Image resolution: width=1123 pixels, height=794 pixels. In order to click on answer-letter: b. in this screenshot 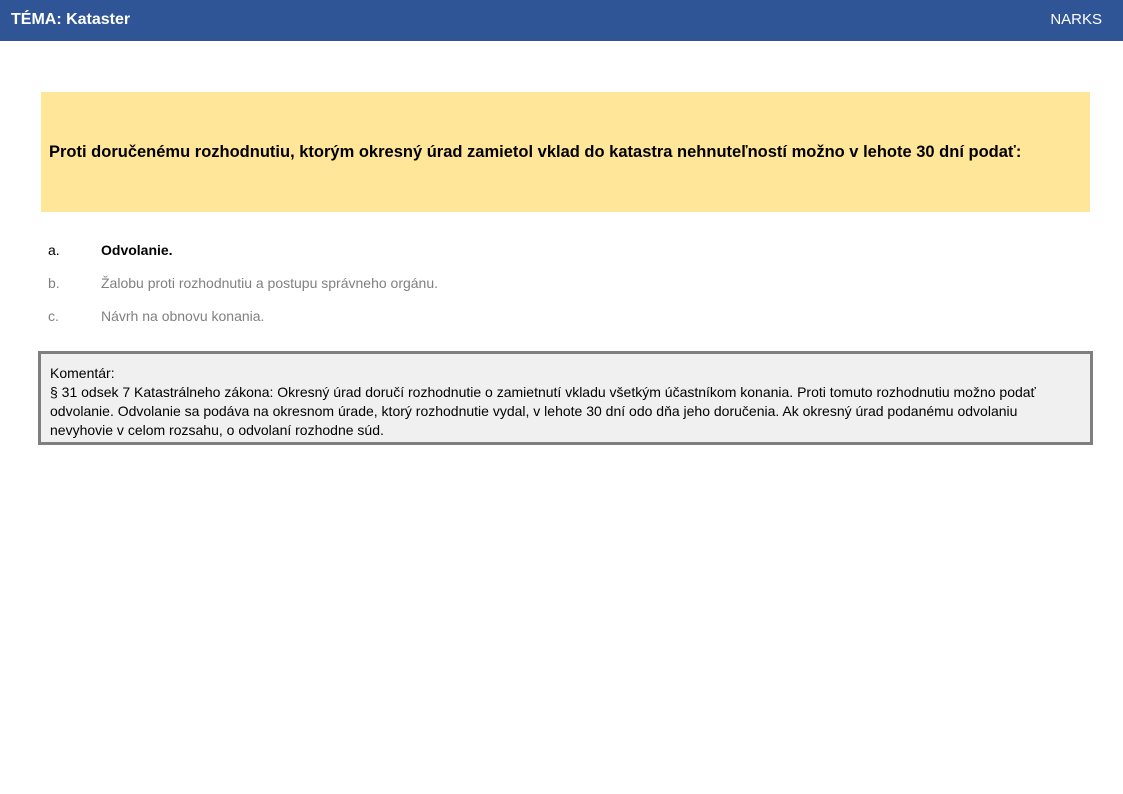, I will do `click(54, 283)`.